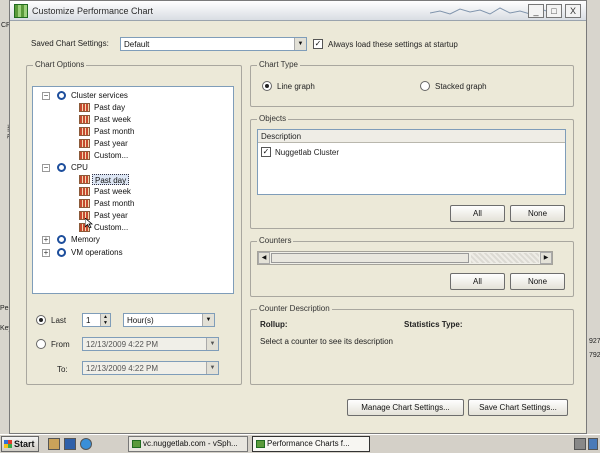  Describe the element at coordinates (88, 320) in the screenshot. I see `last-amount-value: 1` at that location.